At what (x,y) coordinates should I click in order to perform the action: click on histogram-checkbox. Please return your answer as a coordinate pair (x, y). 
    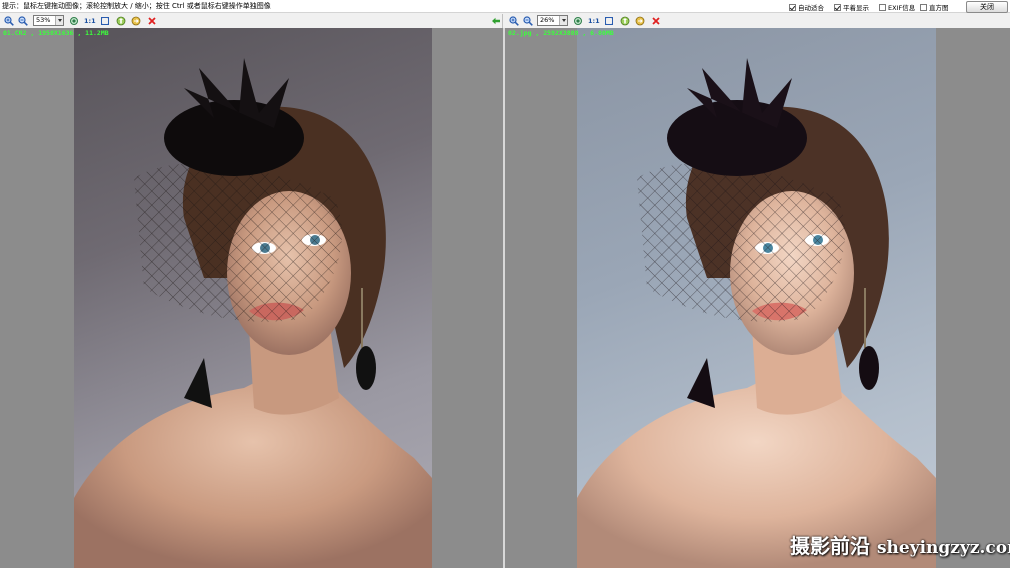
    Looking at the image, I should click on (923, 7).